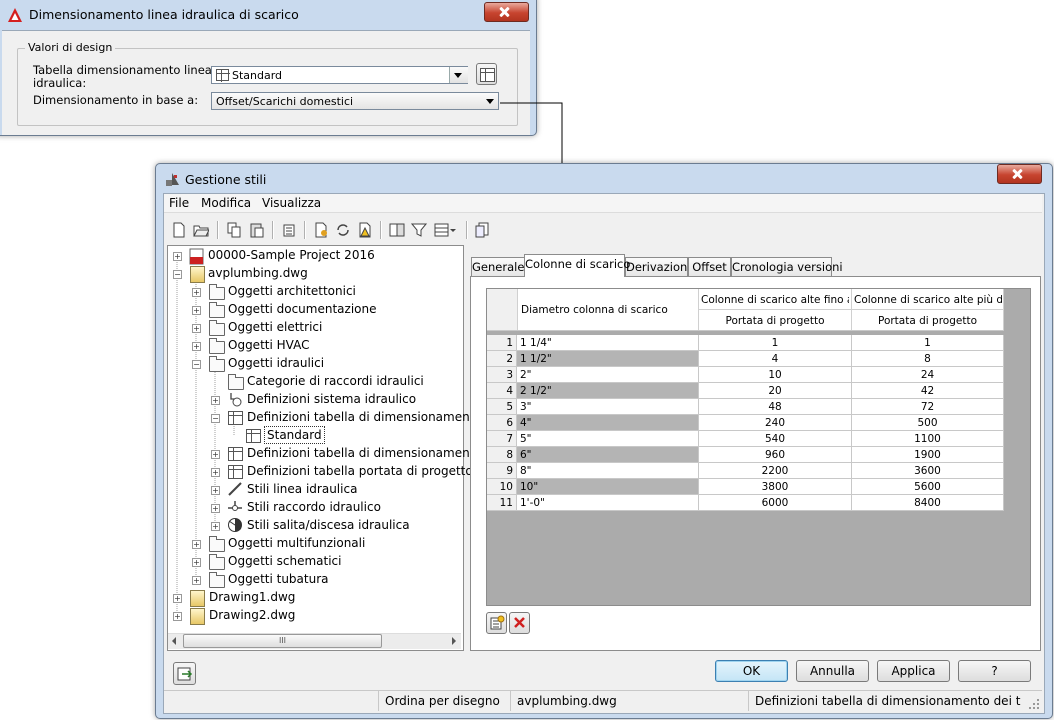  I want to click on help-button: ?, so click(994, 671).